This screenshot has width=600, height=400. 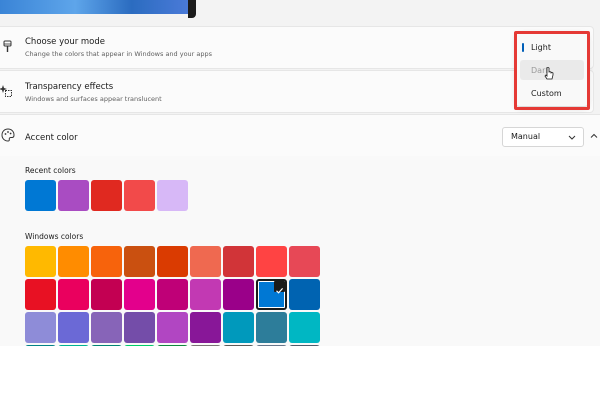 I want to click on checkmark-icon, so click(x=279, y=287).